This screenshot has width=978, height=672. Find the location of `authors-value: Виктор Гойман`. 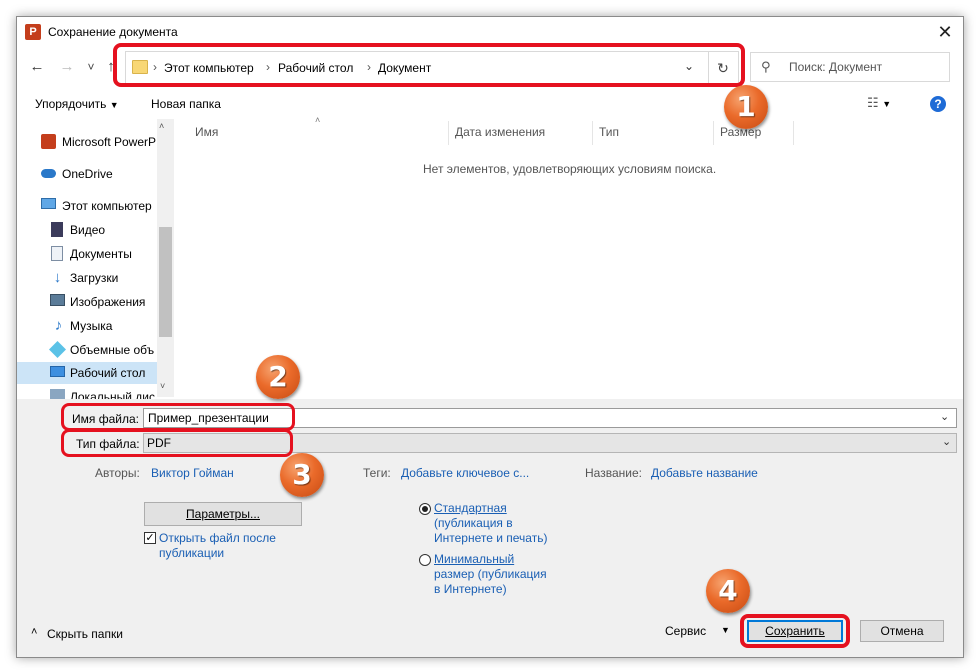

authors-value: Виктор Гойман is located at coordinates (192, 473).